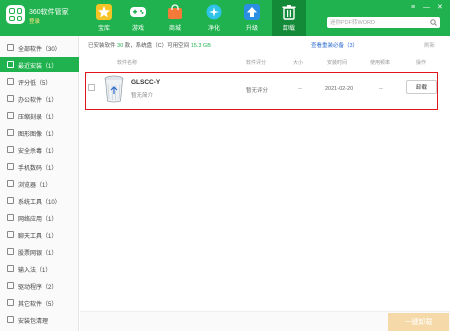 Image resolution: width=450 pixels, height=331 pixels. Describe the element at coordinates (10, 200) in the screenshot. I see `tools-icon` at that location.